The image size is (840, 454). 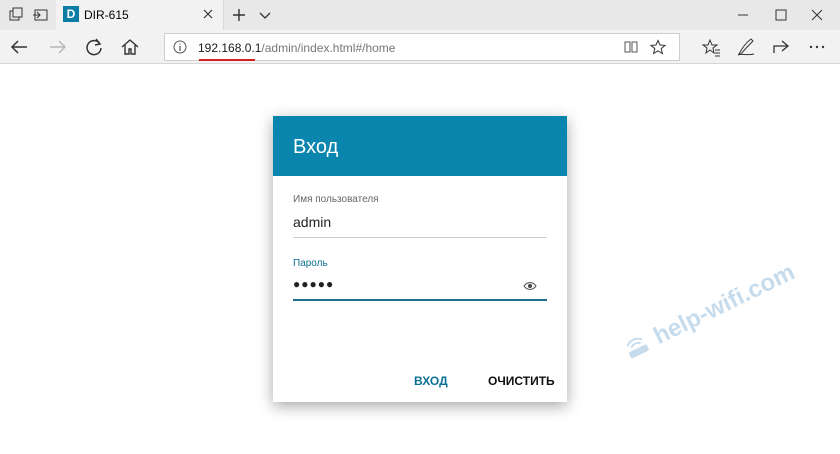 What do you see at coordinates (316, 147) in the screenshot?
I see `login-dialog-title: Вход` at bounding box center [316, 147].